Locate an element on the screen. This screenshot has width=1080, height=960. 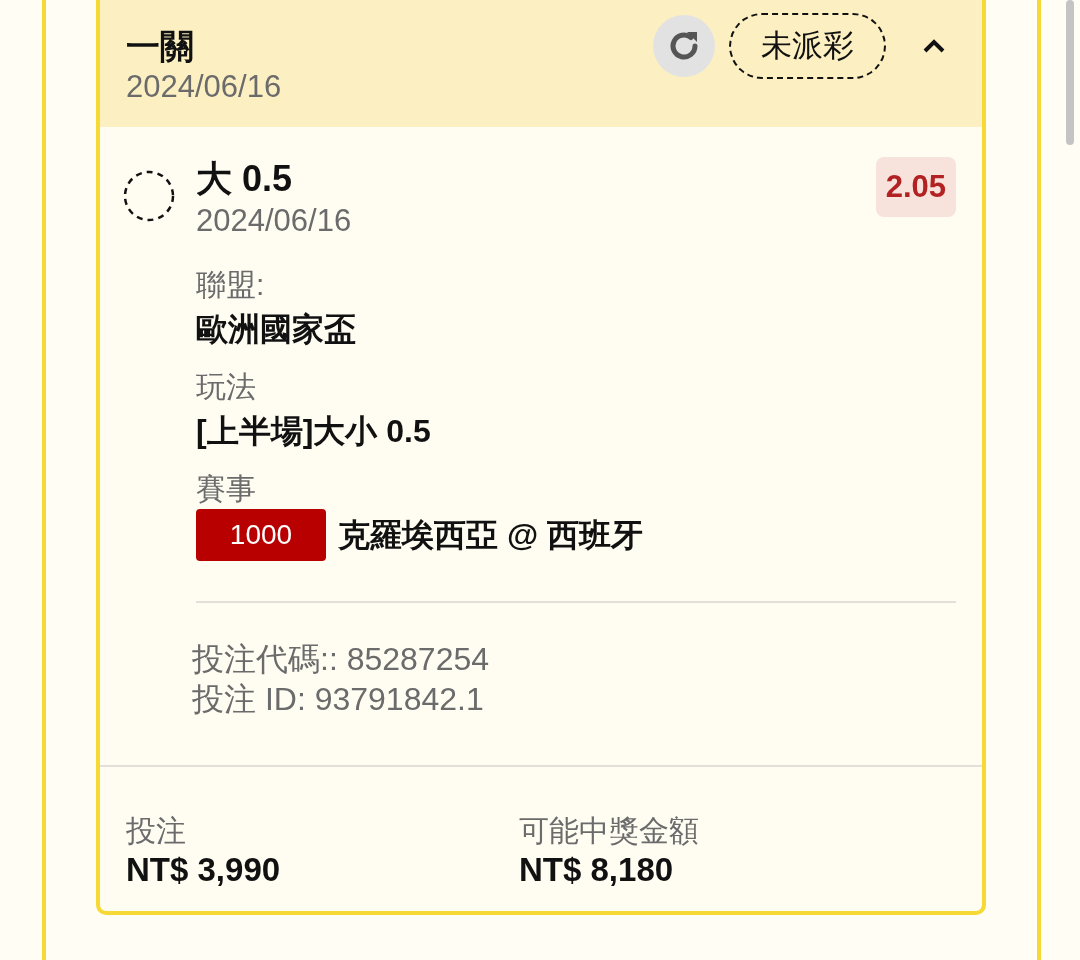
detail-value: [上半場]大小 0.5 is located at coordinates (313, 431).